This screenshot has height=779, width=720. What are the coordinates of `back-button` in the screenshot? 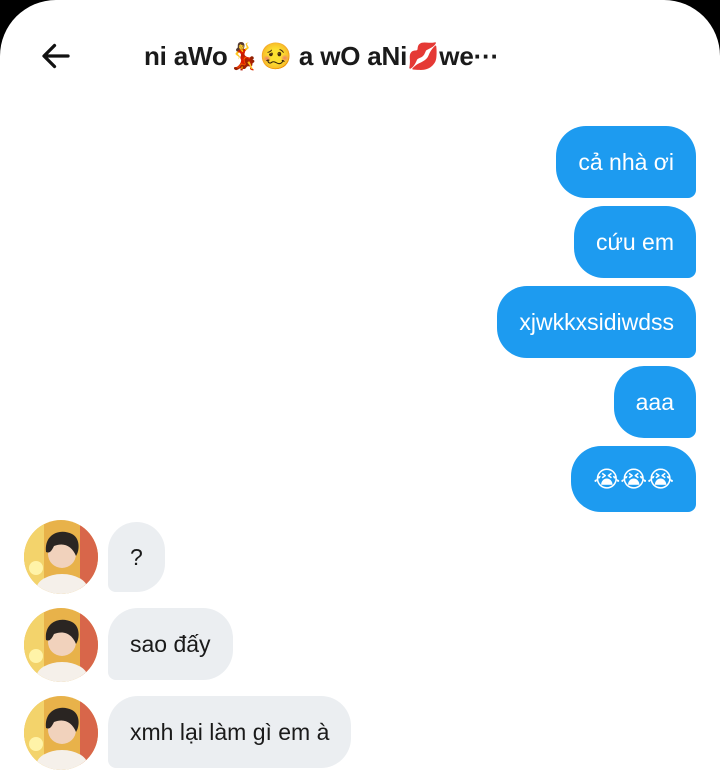 It's located at (56, 56).